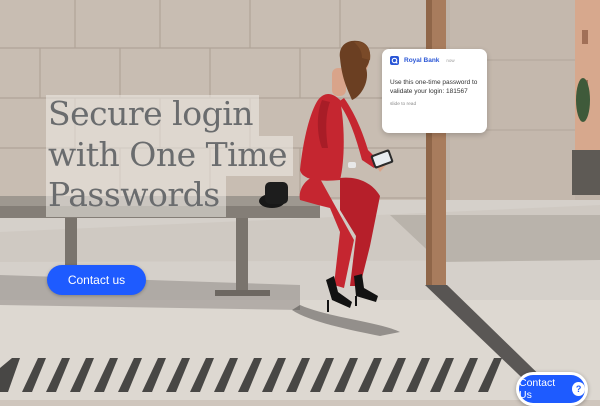 The height and width of the screenshot is (406, 600). What do you see at coordinates (403, 105) in the screenshot?
I see `notification-hint: slide to read` at bounding box center [403, 105].